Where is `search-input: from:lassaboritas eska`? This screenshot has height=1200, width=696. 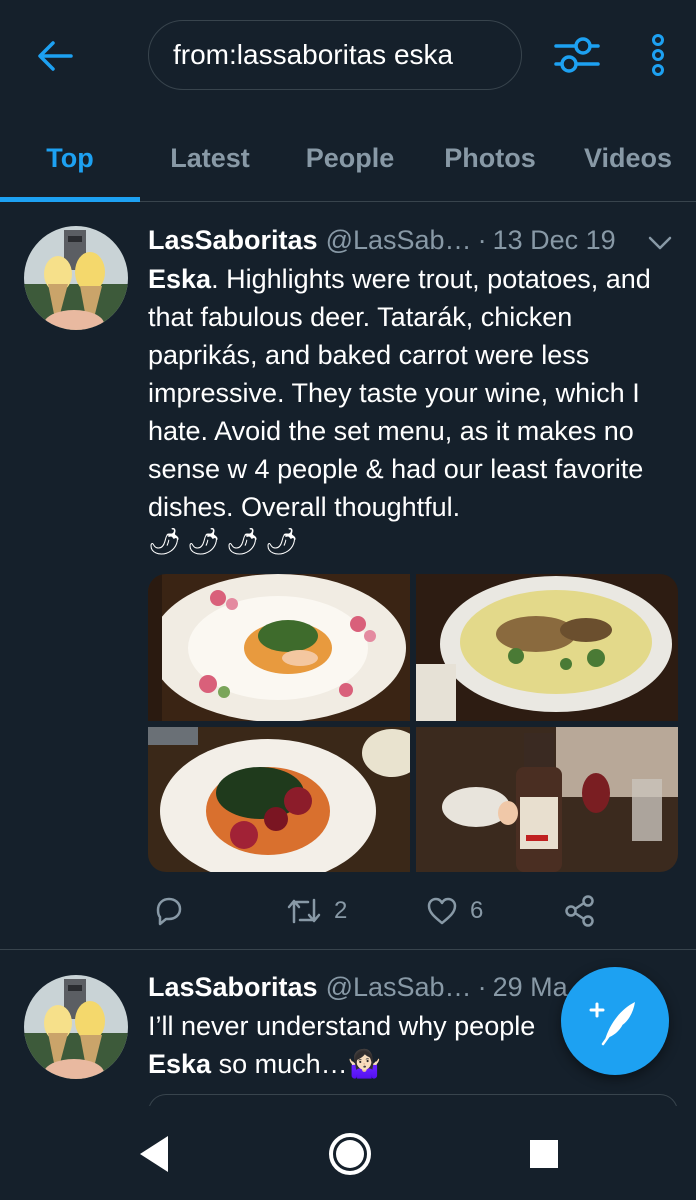
search-input: from:lassaboritas eska is located at coordinates (335, 55).